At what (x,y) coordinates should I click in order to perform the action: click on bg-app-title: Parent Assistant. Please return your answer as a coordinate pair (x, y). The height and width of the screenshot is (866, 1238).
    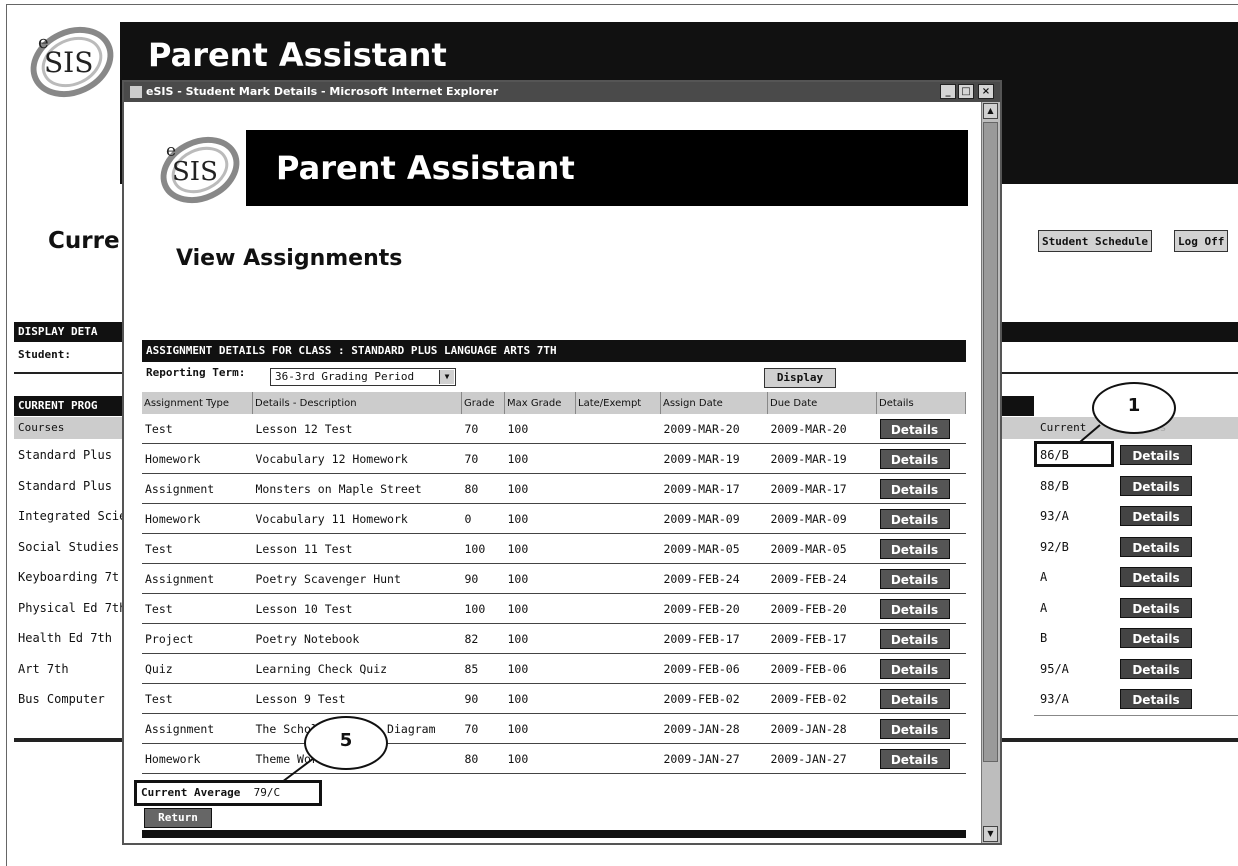
    Looking at the image, I should click on (297, 55).